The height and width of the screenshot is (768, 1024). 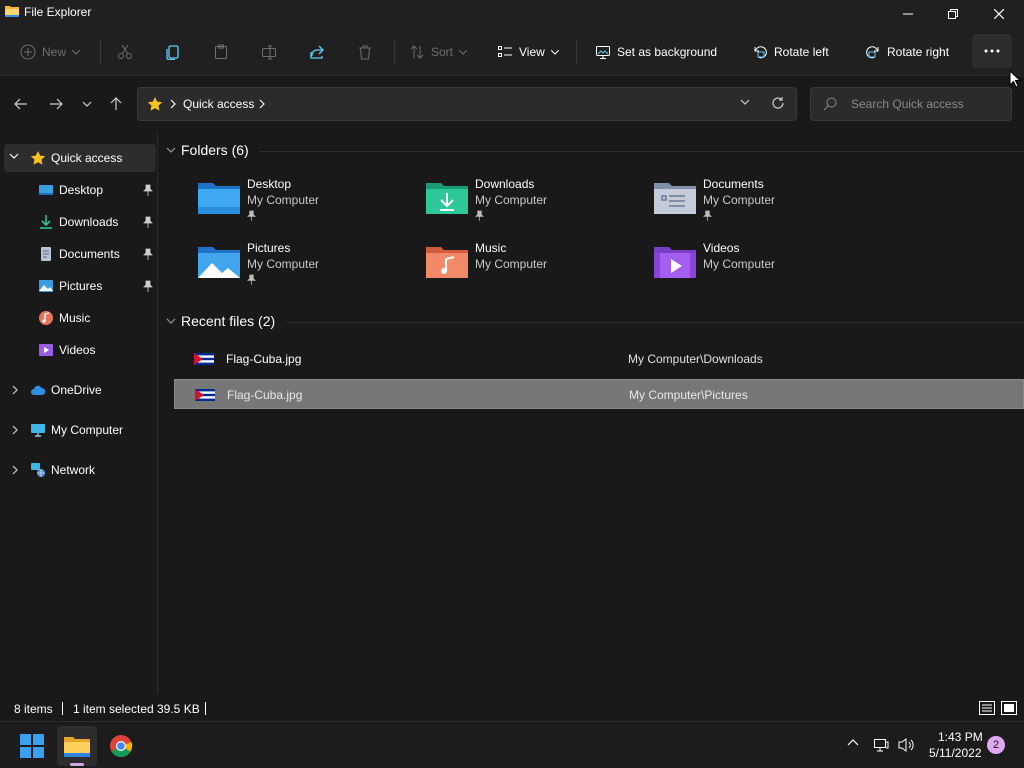 I want to click on star-icon, so click(x=38, y=158).